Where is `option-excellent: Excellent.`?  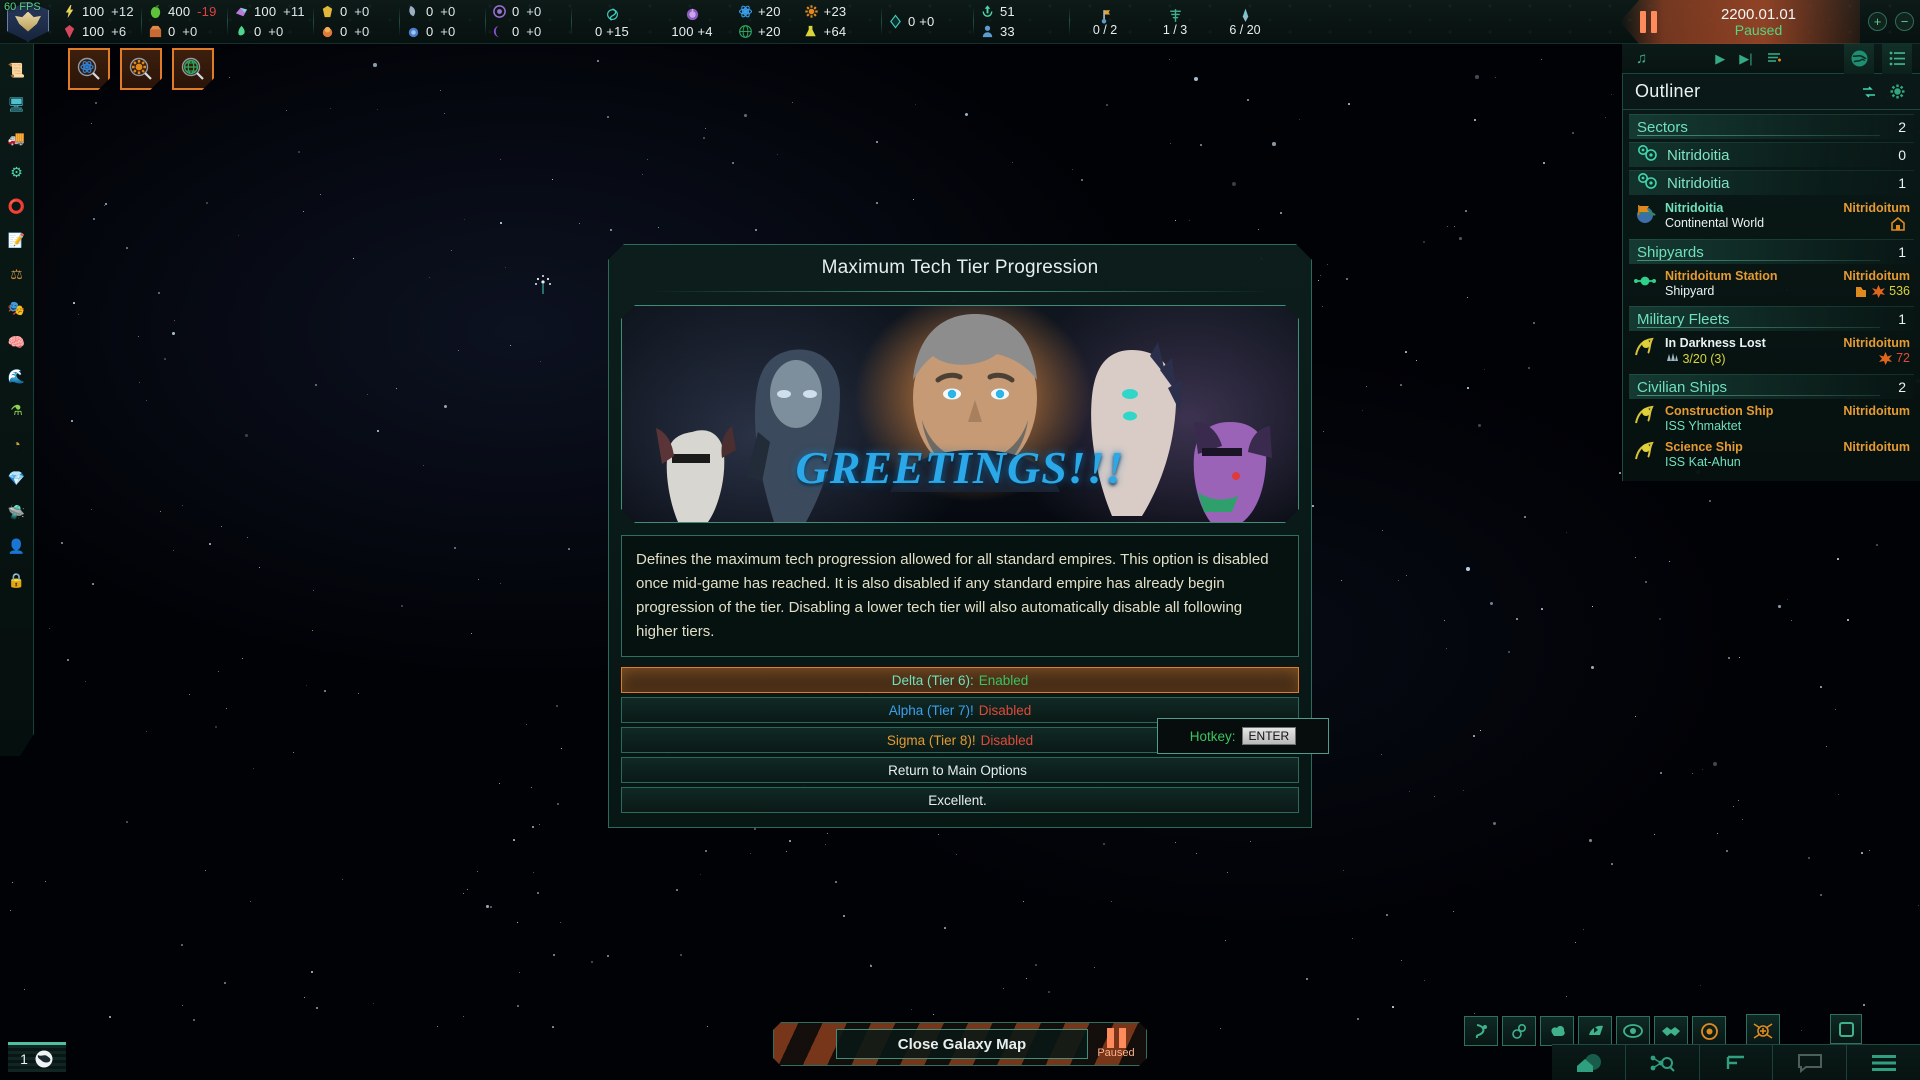
option-excellent: Excellent. is located at coordinates (960, 800).